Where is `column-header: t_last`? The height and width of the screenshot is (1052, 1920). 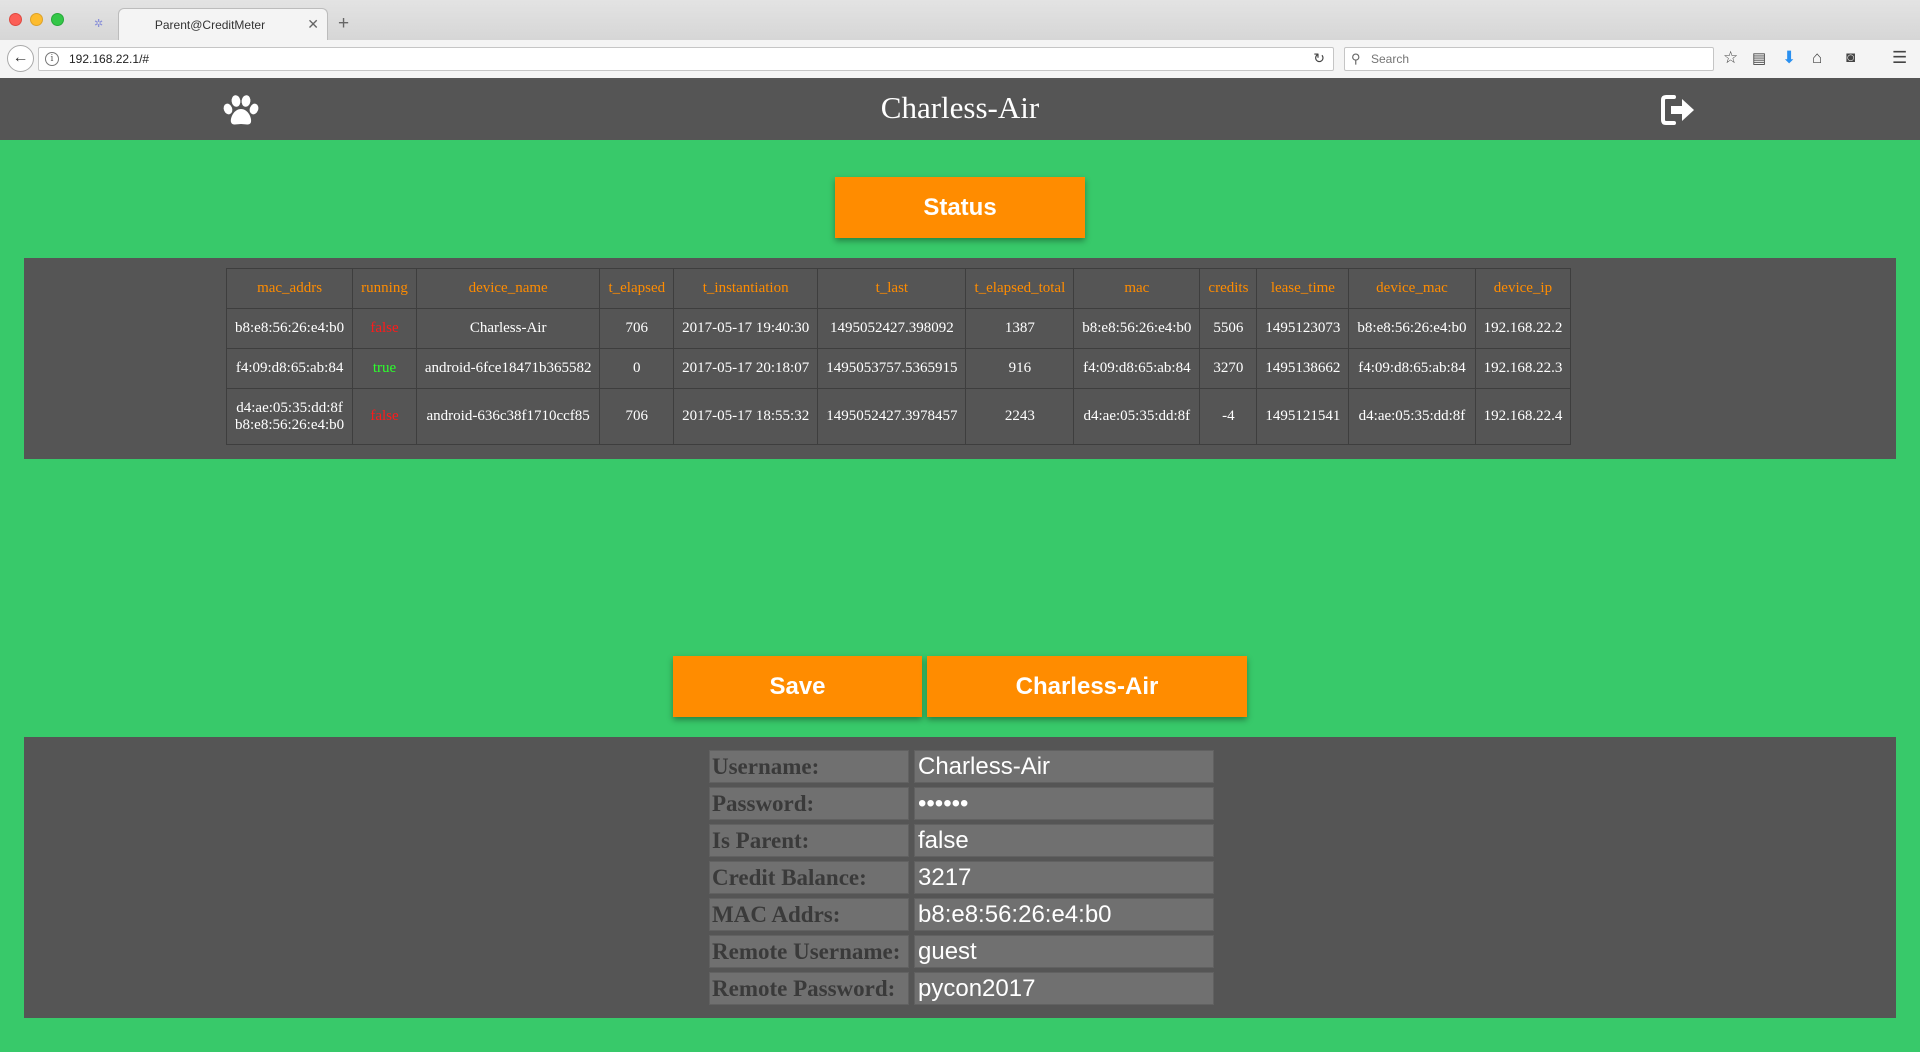
column-header: t_last is located at coordinates (892, 288).